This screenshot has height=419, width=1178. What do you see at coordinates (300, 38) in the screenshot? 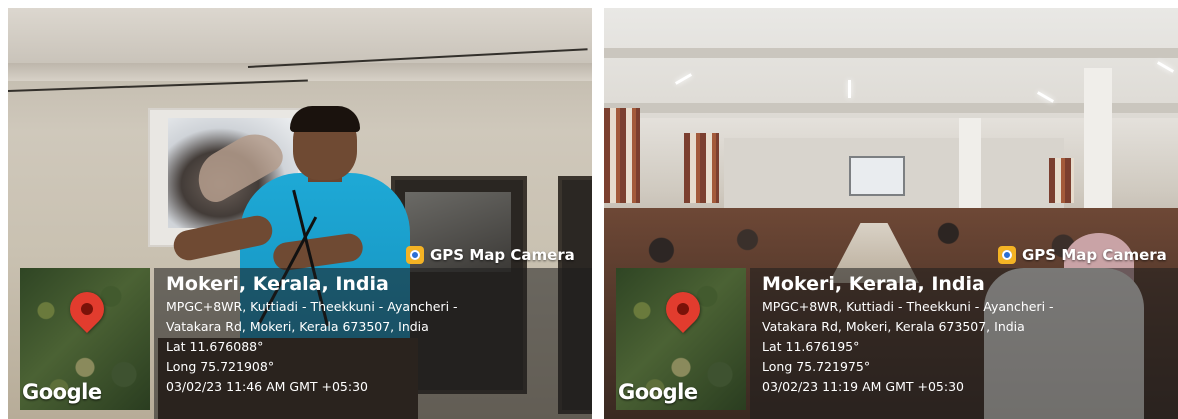
I see `ceiling` at bounding box center [300, 38].